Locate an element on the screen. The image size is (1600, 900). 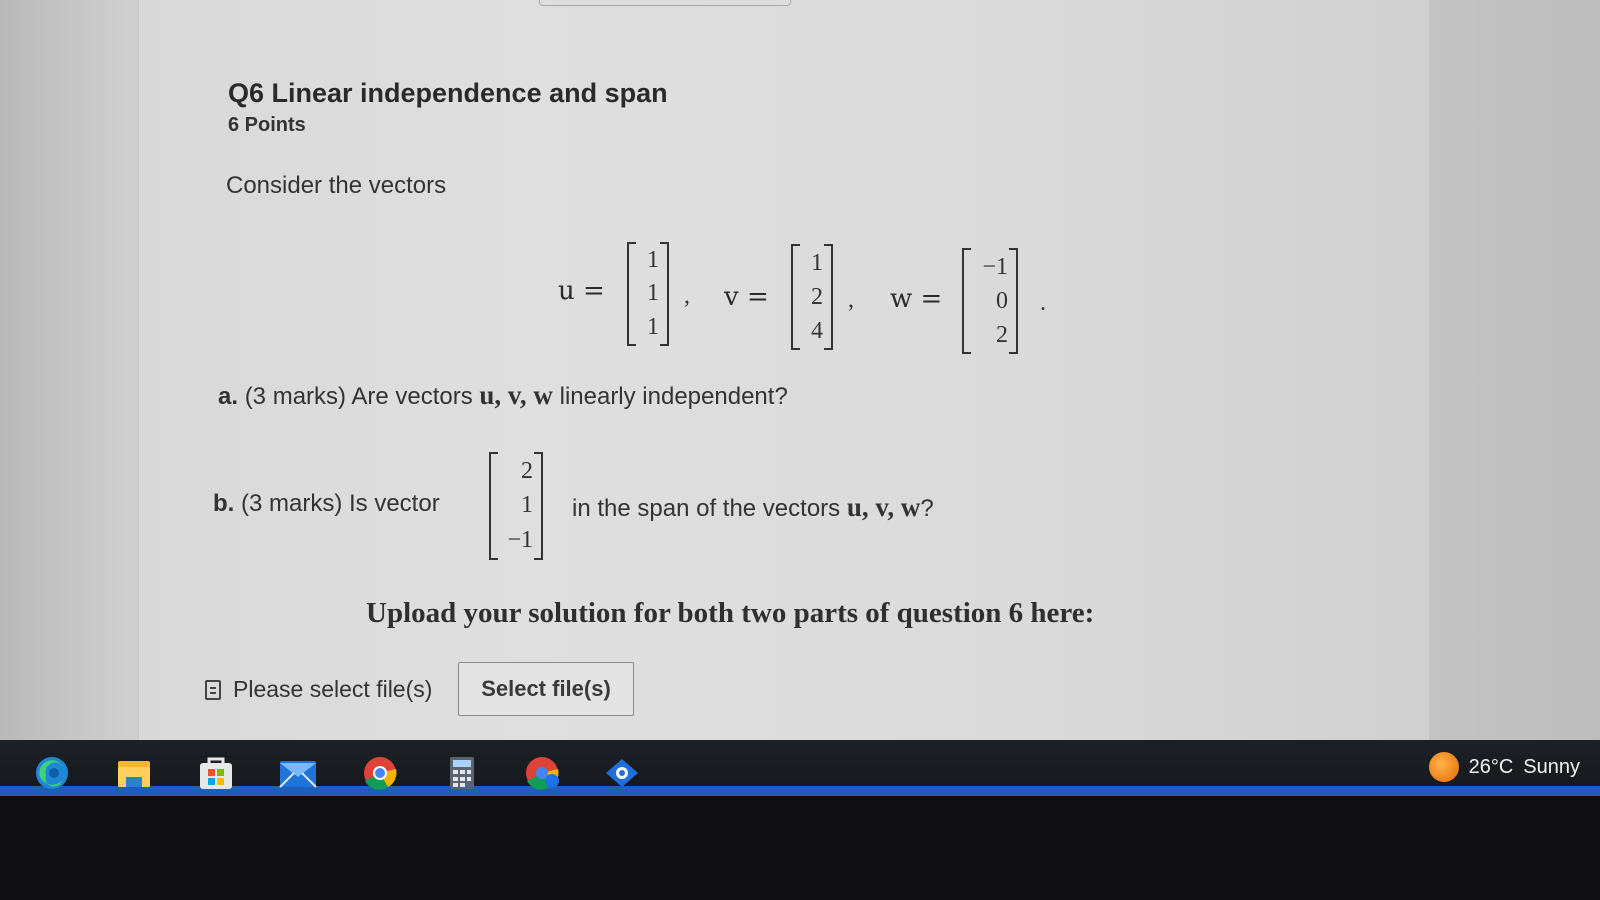
part-a-label: a. is located at coordinates (228, 396).